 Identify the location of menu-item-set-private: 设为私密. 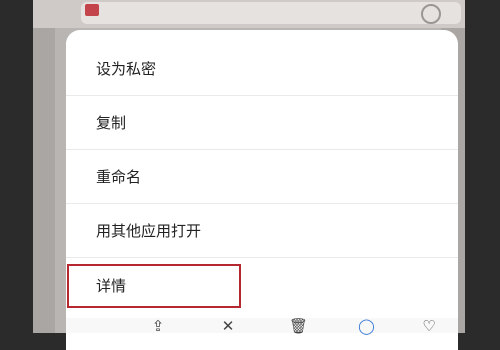
(262, 69).